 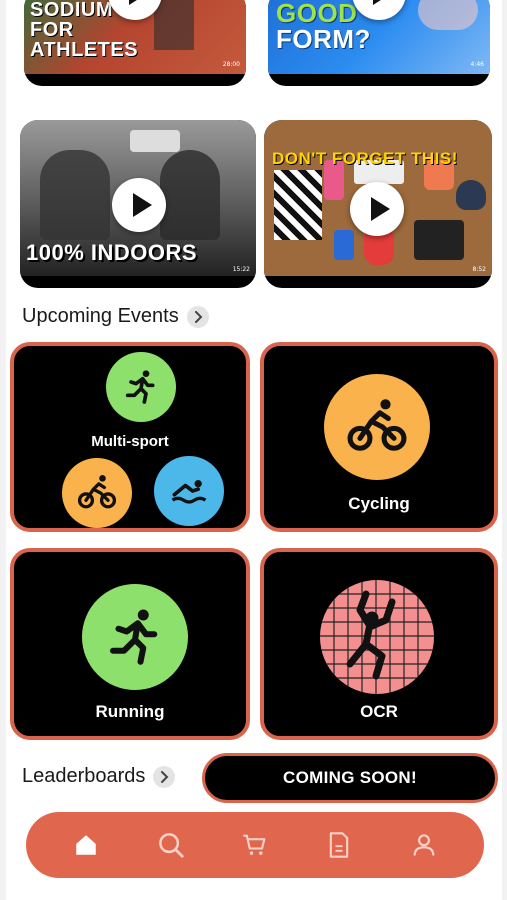 I want to click on section-title: Upcoming Events, so click(x=100, y=316).